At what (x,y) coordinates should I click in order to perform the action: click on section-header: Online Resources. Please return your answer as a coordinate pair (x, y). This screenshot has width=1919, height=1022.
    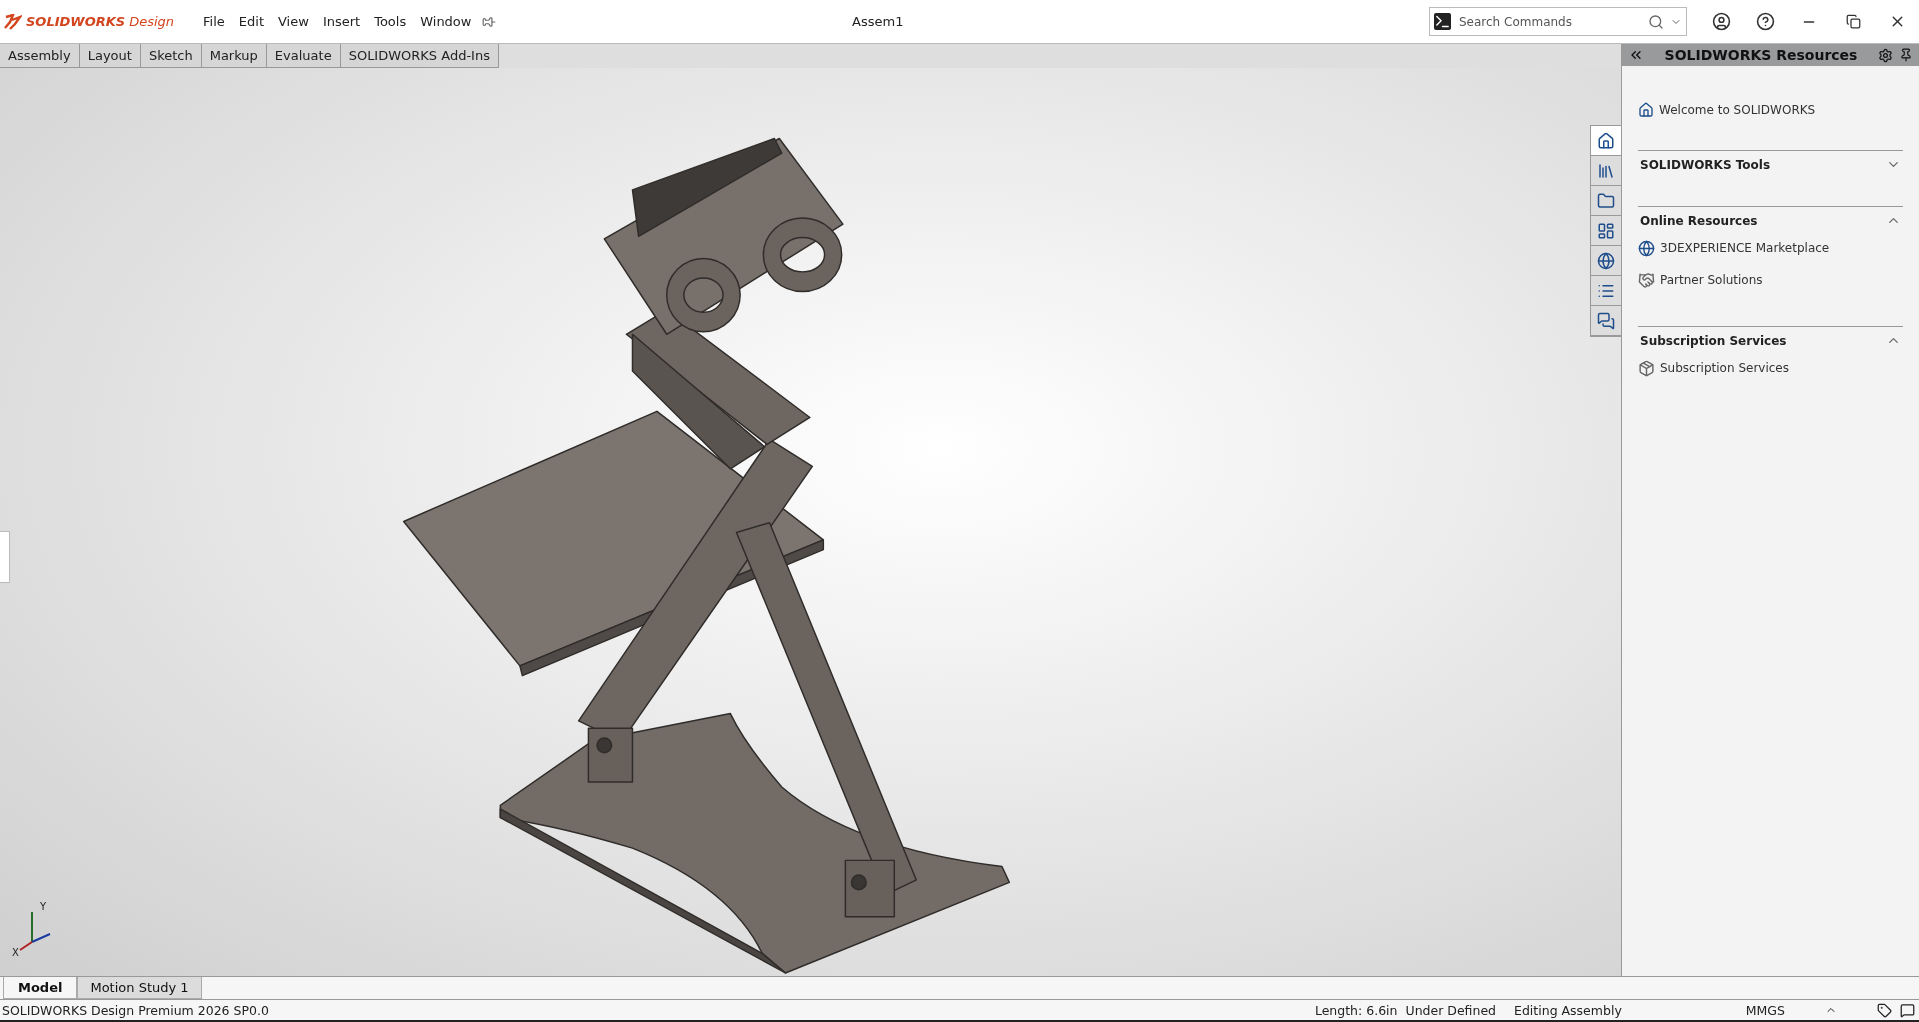
    Looking at the image, I should click on (1770, 220).